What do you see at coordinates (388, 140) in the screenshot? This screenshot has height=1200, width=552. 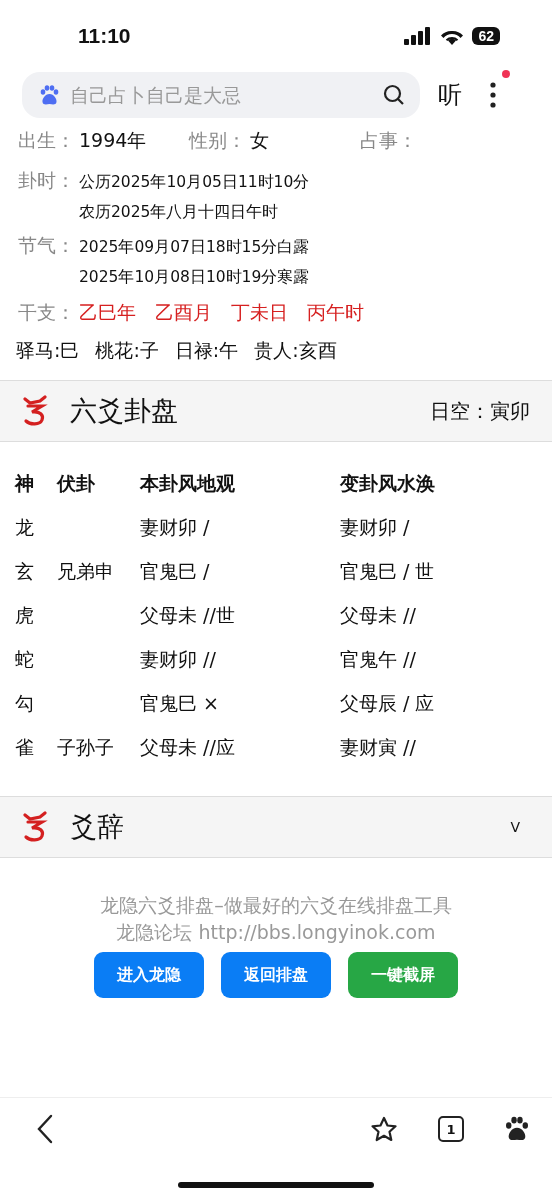 I see `matter-label: 占事：` at bounding box center [388, 140].